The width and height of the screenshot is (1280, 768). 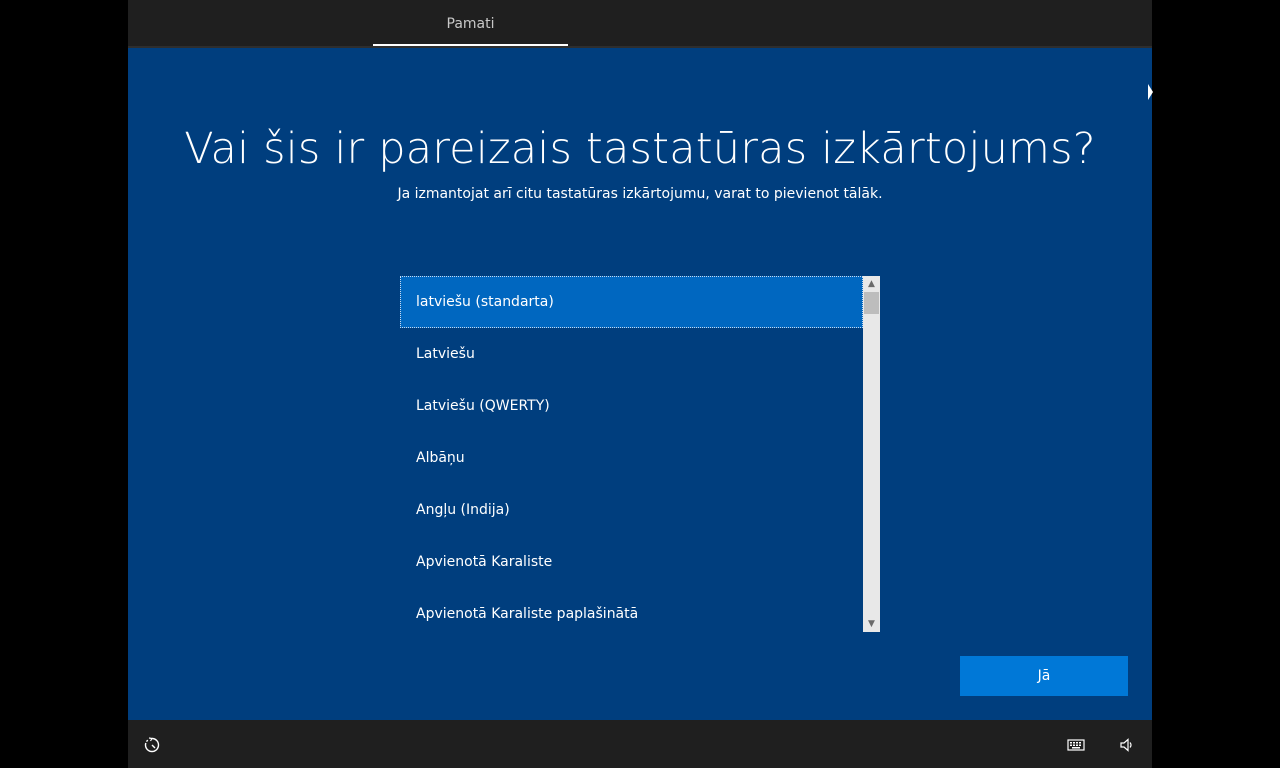 I want to click on list-item: Albāņu, so click(x=631, y=458).